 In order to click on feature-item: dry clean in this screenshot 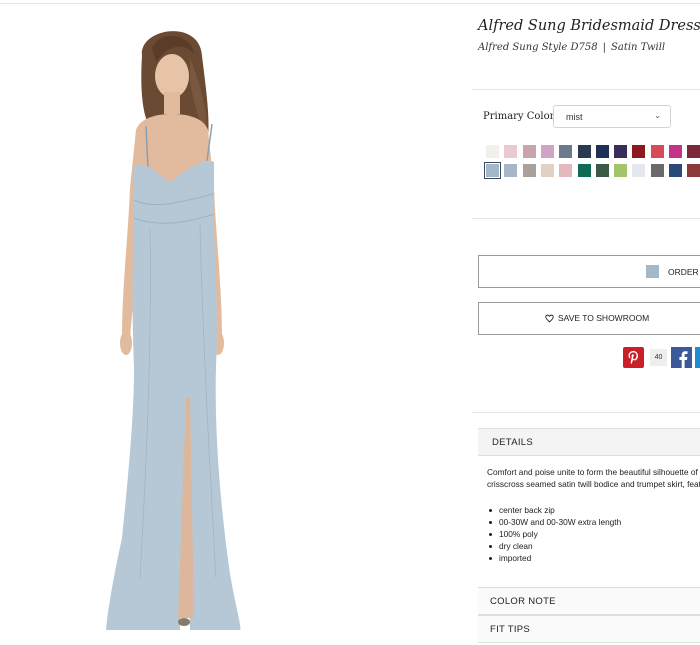, I will do `click(554, 546)`.